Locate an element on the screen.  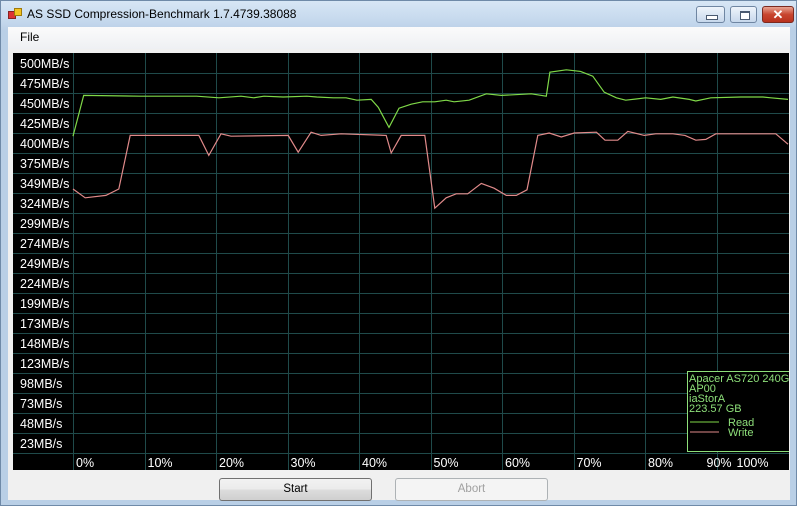
y-tick-label: 299MB/s is located at coordinates (44, 224).